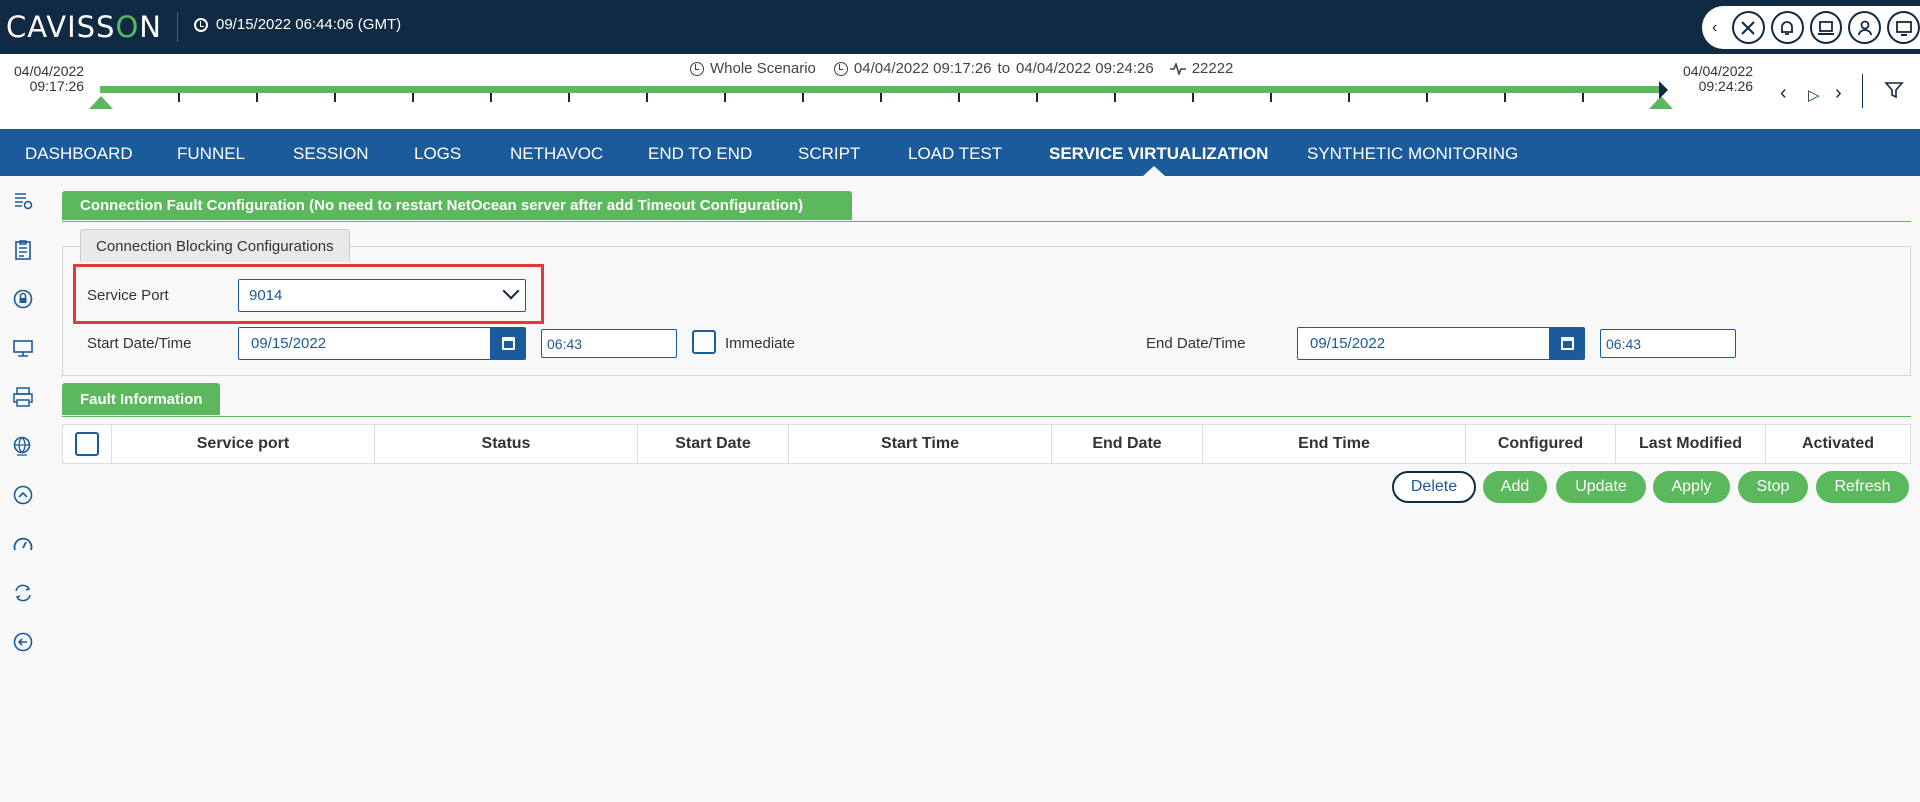 This screenshot has height=802, width=1920. Describe the element at coordinates (763, 68) in the screenshot. I see `scenario-label: Whole Scenario` at that location.